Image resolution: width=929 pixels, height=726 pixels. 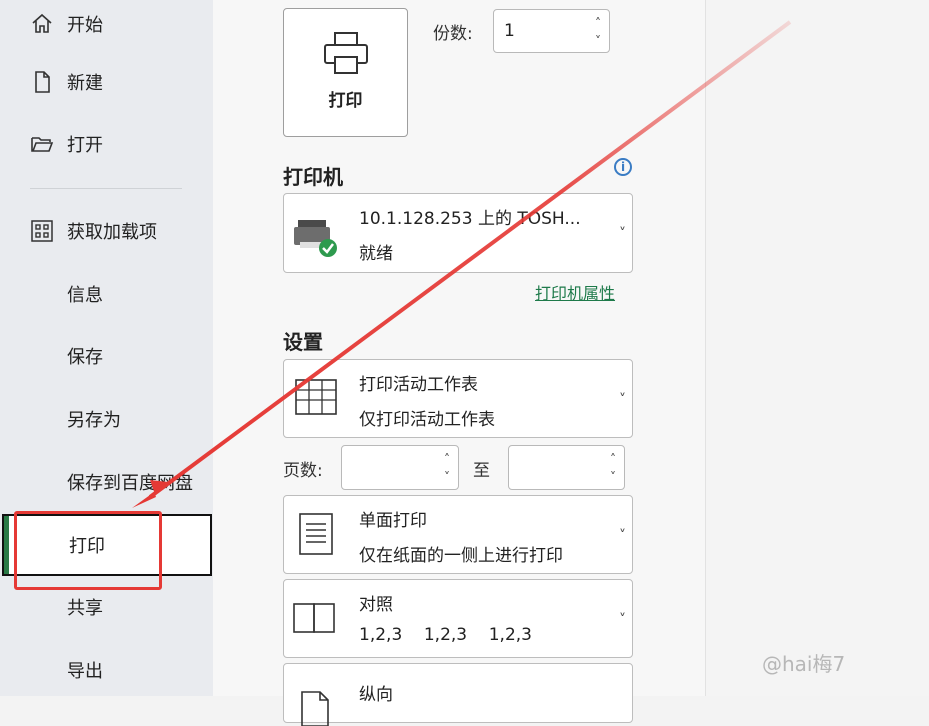 What do you see at coordinates (804, 664) in the screenshot?
I see `watermark: @hai梅7` at bounding box center [804, 664].